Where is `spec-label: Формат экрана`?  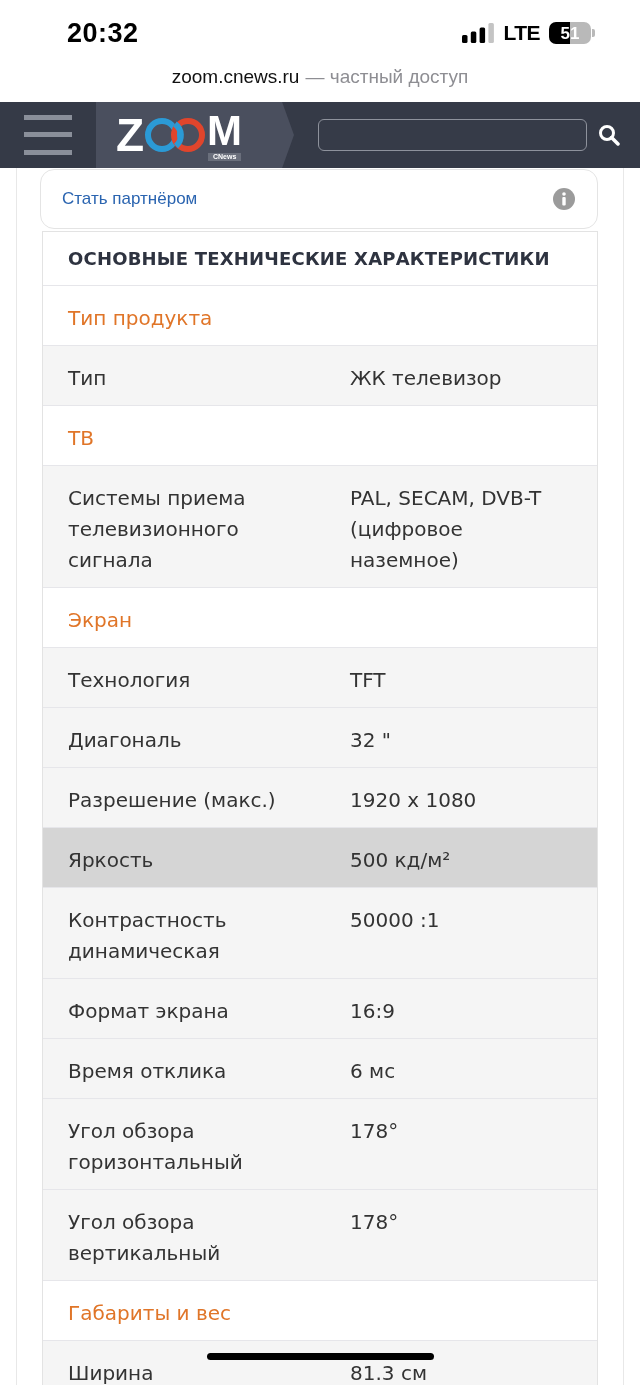 spec-label: Формат экрана is located at coordinates (148, 1011).